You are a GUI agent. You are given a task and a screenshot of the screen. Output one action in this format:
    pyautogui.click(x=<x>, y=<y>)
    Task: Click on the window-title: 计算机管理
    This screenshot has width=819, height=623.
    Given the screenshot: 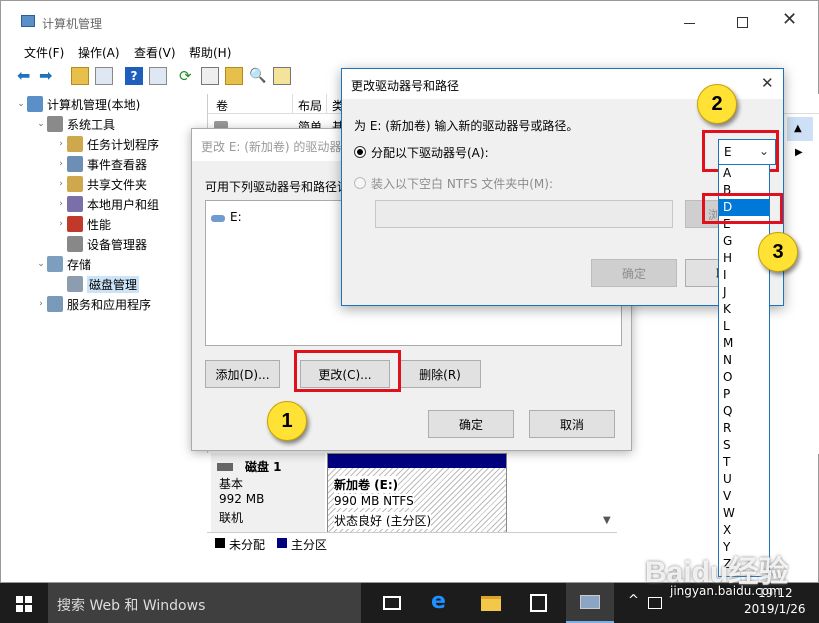 What is the action you would take?
    pyautogui.click(x=72, y=24)
    